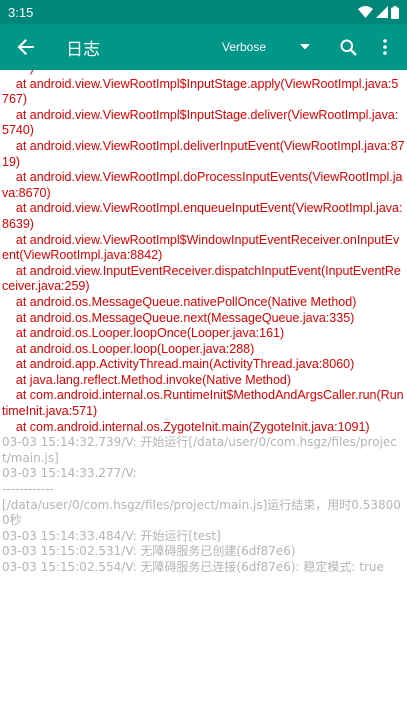  I want to click on log-line-info: 03-03 15:15:02.531/V: 无障碍服务已创建(6df87e6), so click(149, 551).